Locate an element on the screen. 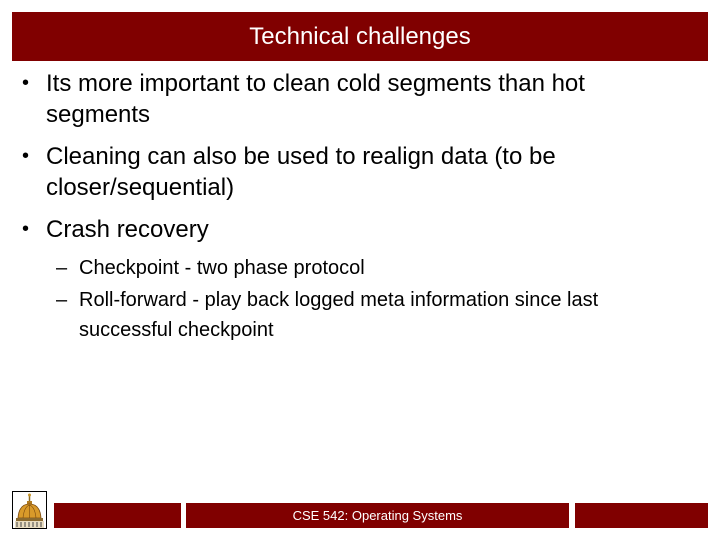 The height and width of the screenshot is (540, 720). golden-dome-logo-icon is located at coordinates (29, 510).